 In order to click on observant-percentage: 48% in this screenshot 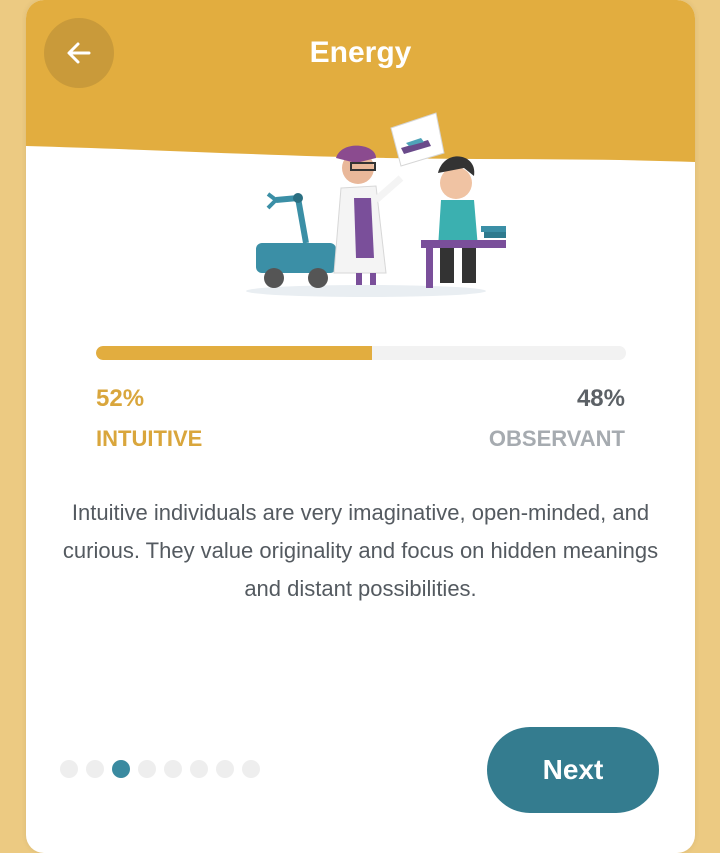, I will do `click(600, 398)`.